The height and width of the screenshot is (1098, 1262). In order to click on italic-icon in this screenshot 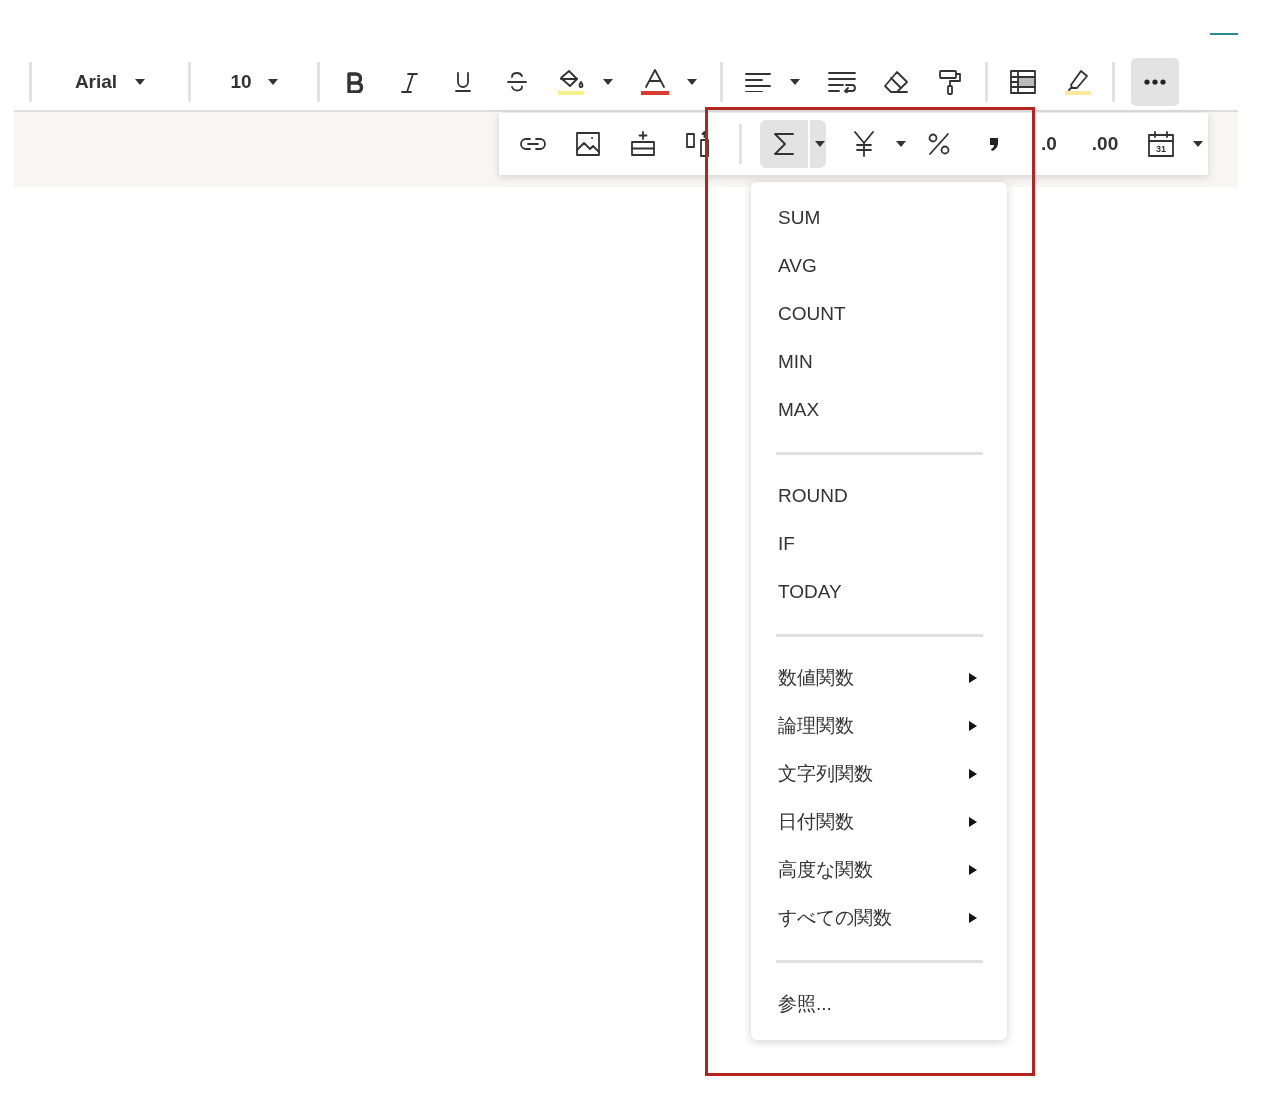, I will do `click(409, 82)`.